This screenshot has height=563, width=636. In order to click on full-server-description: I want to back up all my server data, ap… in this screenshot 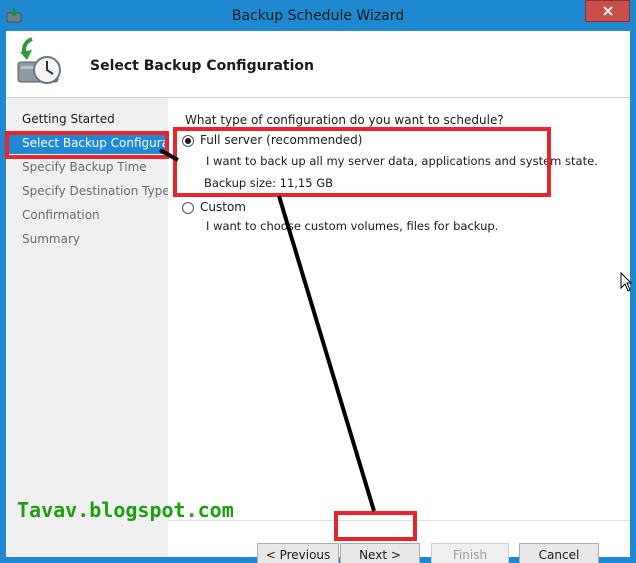, I will do `click(402, 161)`.